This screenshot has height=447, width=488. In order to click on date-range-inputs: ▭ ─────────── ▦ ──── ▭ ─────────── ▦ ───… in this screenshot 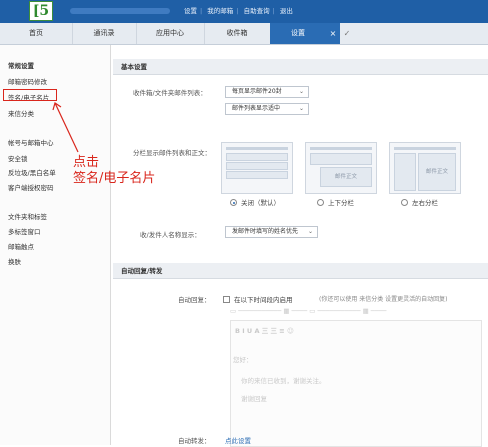, I will do `click(308, 311)`.